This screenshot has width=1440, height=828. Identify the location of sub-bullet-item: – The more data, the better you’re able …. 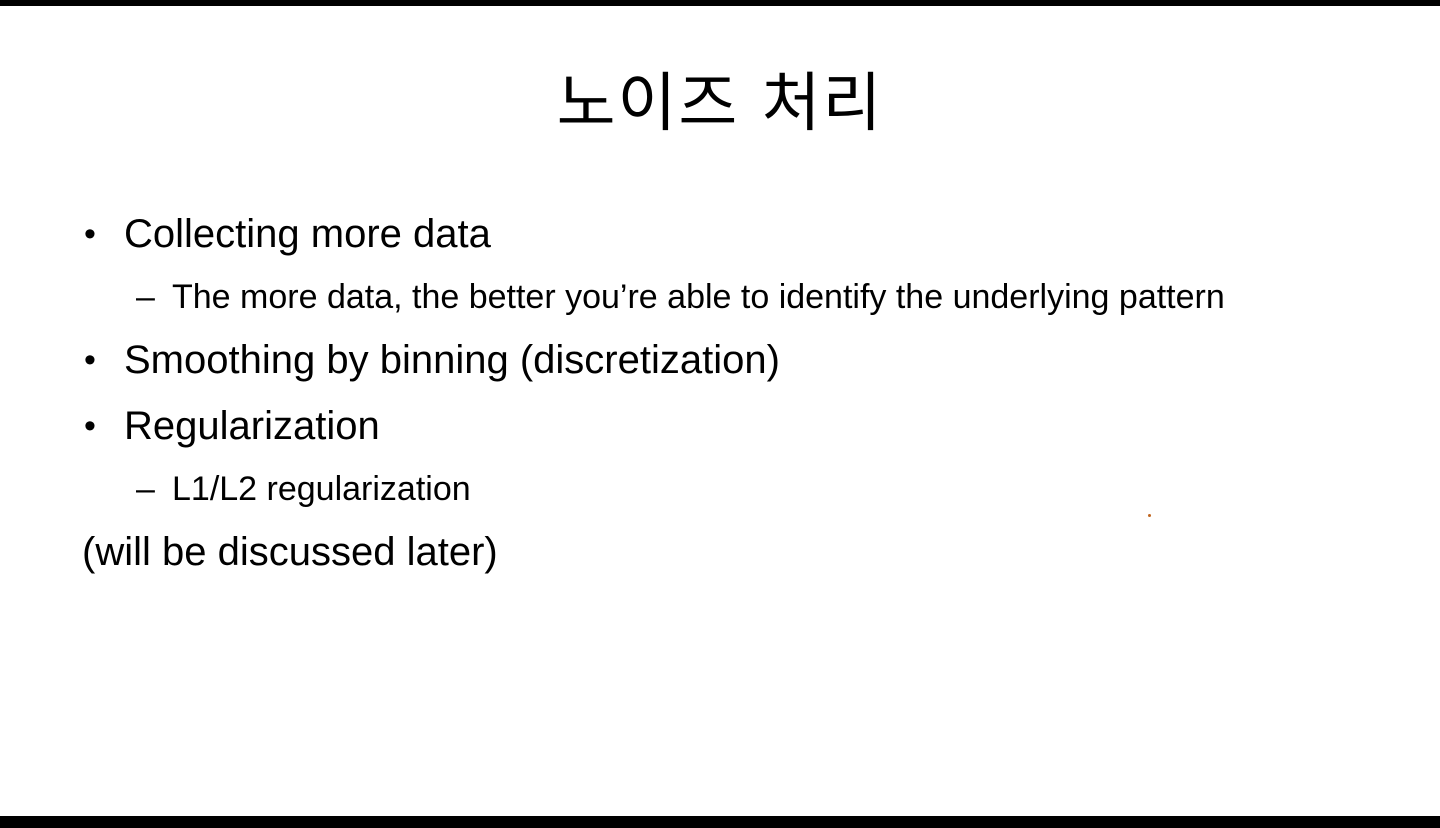
(702, 297).